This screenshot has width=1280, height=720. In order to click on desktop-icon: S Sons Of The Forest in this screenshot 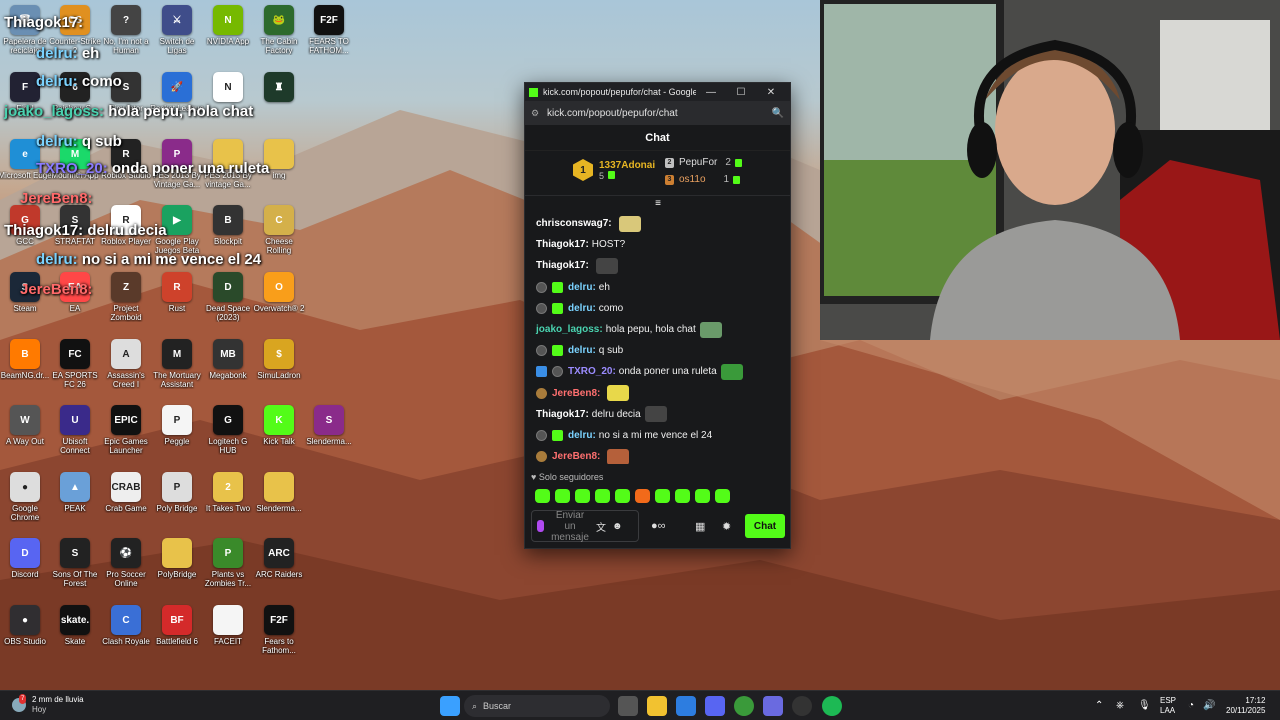, I will do `click(75, 569)`.